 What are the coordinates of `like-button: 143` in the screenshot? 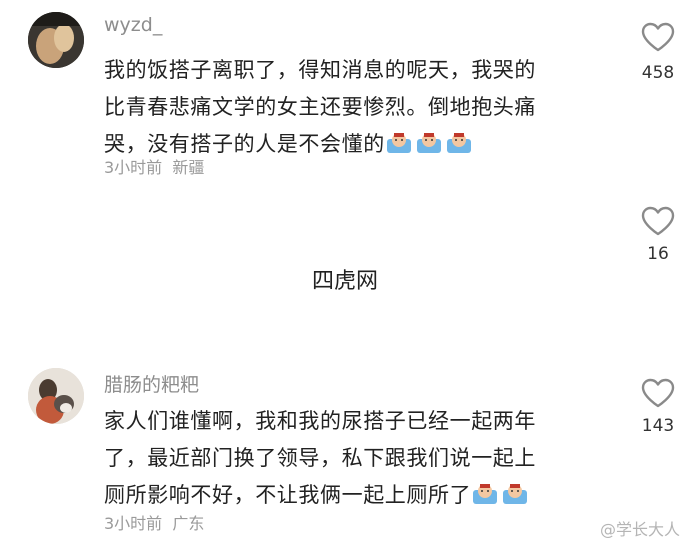 It's located at (658, 407).